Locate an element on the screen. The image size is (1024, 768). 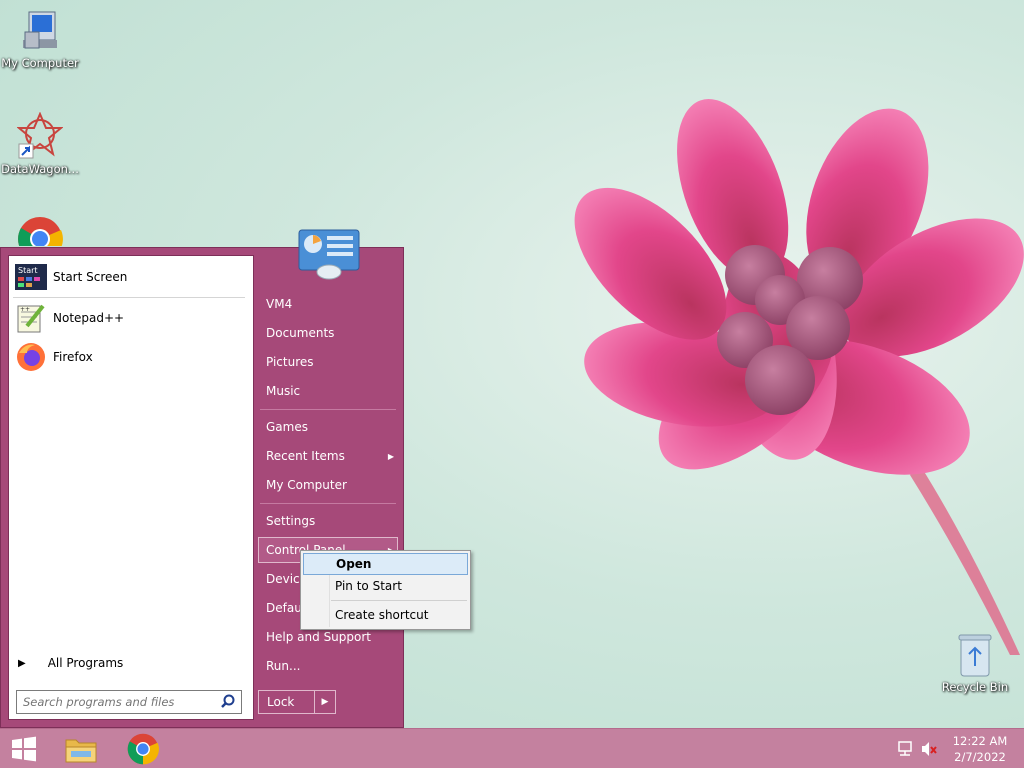
all-programs-row: ▶ All Programs is located at coordinates (70, 663).